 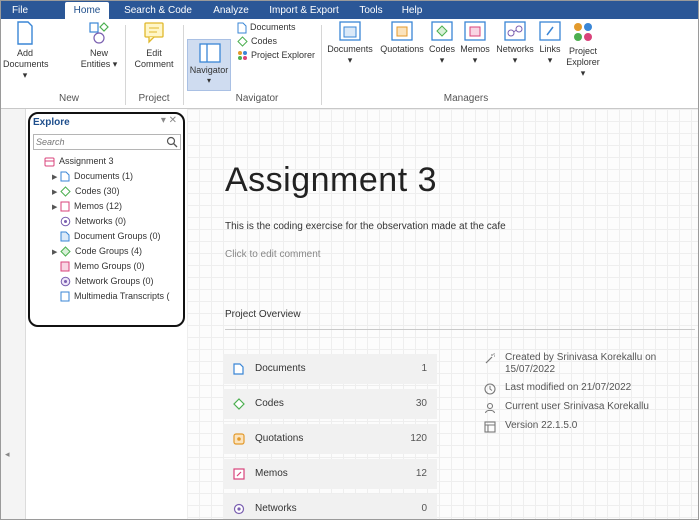 What do you see at coordinates (490, 358) in the screenshot?
I see `created-icon` at bounding box center [490, 358].